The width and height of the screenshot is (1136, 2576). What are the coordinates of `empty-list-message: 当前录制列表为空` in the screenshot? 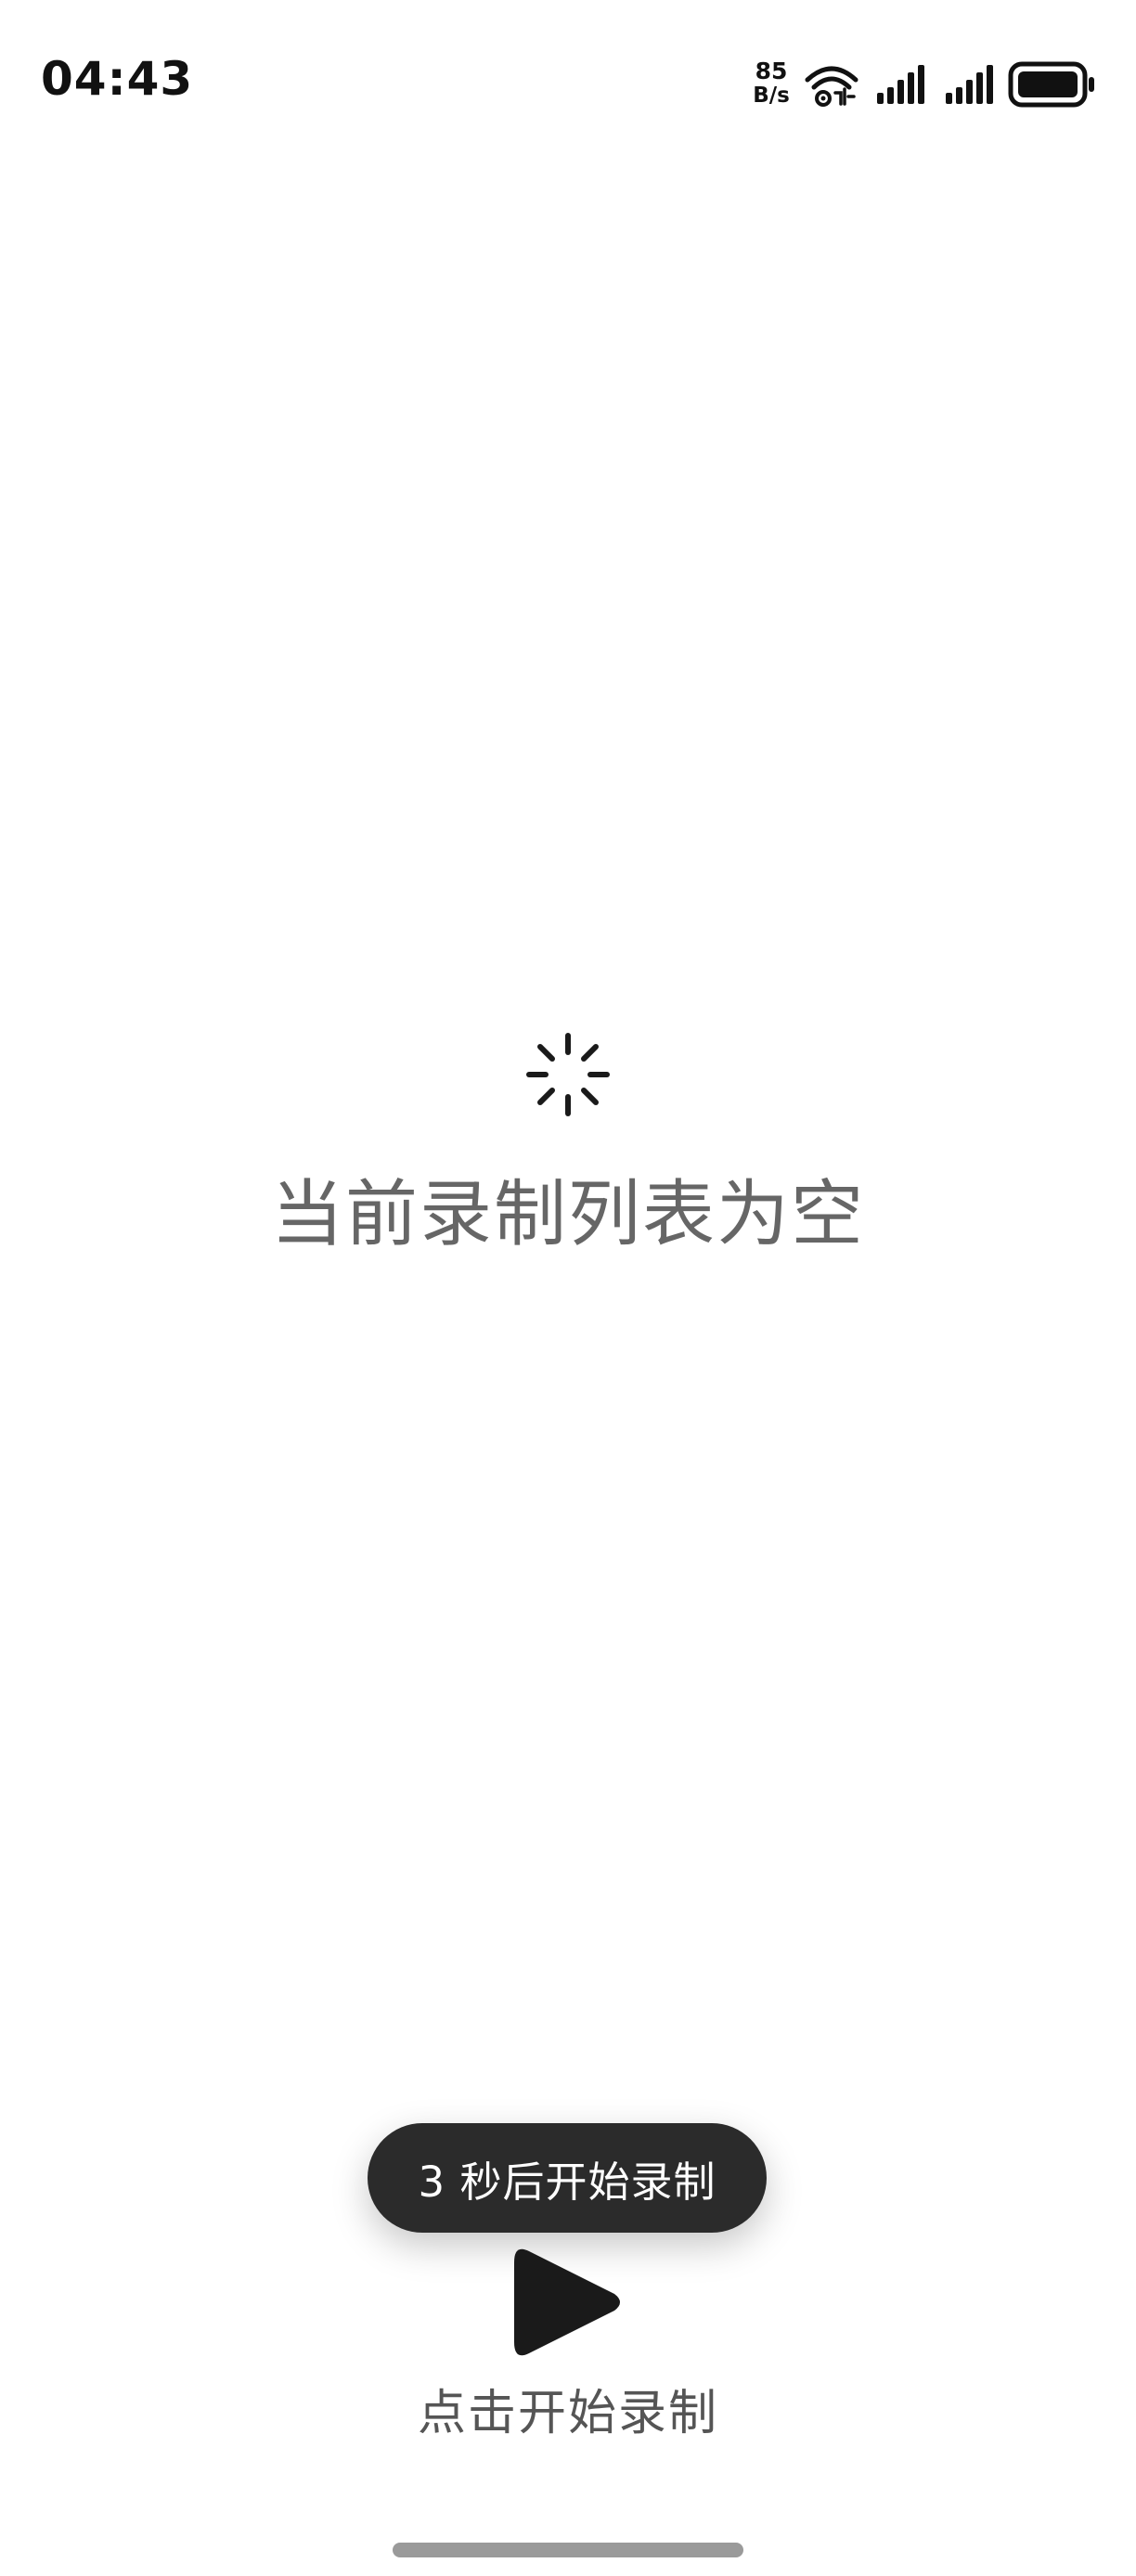 It's located at (567, 1214).